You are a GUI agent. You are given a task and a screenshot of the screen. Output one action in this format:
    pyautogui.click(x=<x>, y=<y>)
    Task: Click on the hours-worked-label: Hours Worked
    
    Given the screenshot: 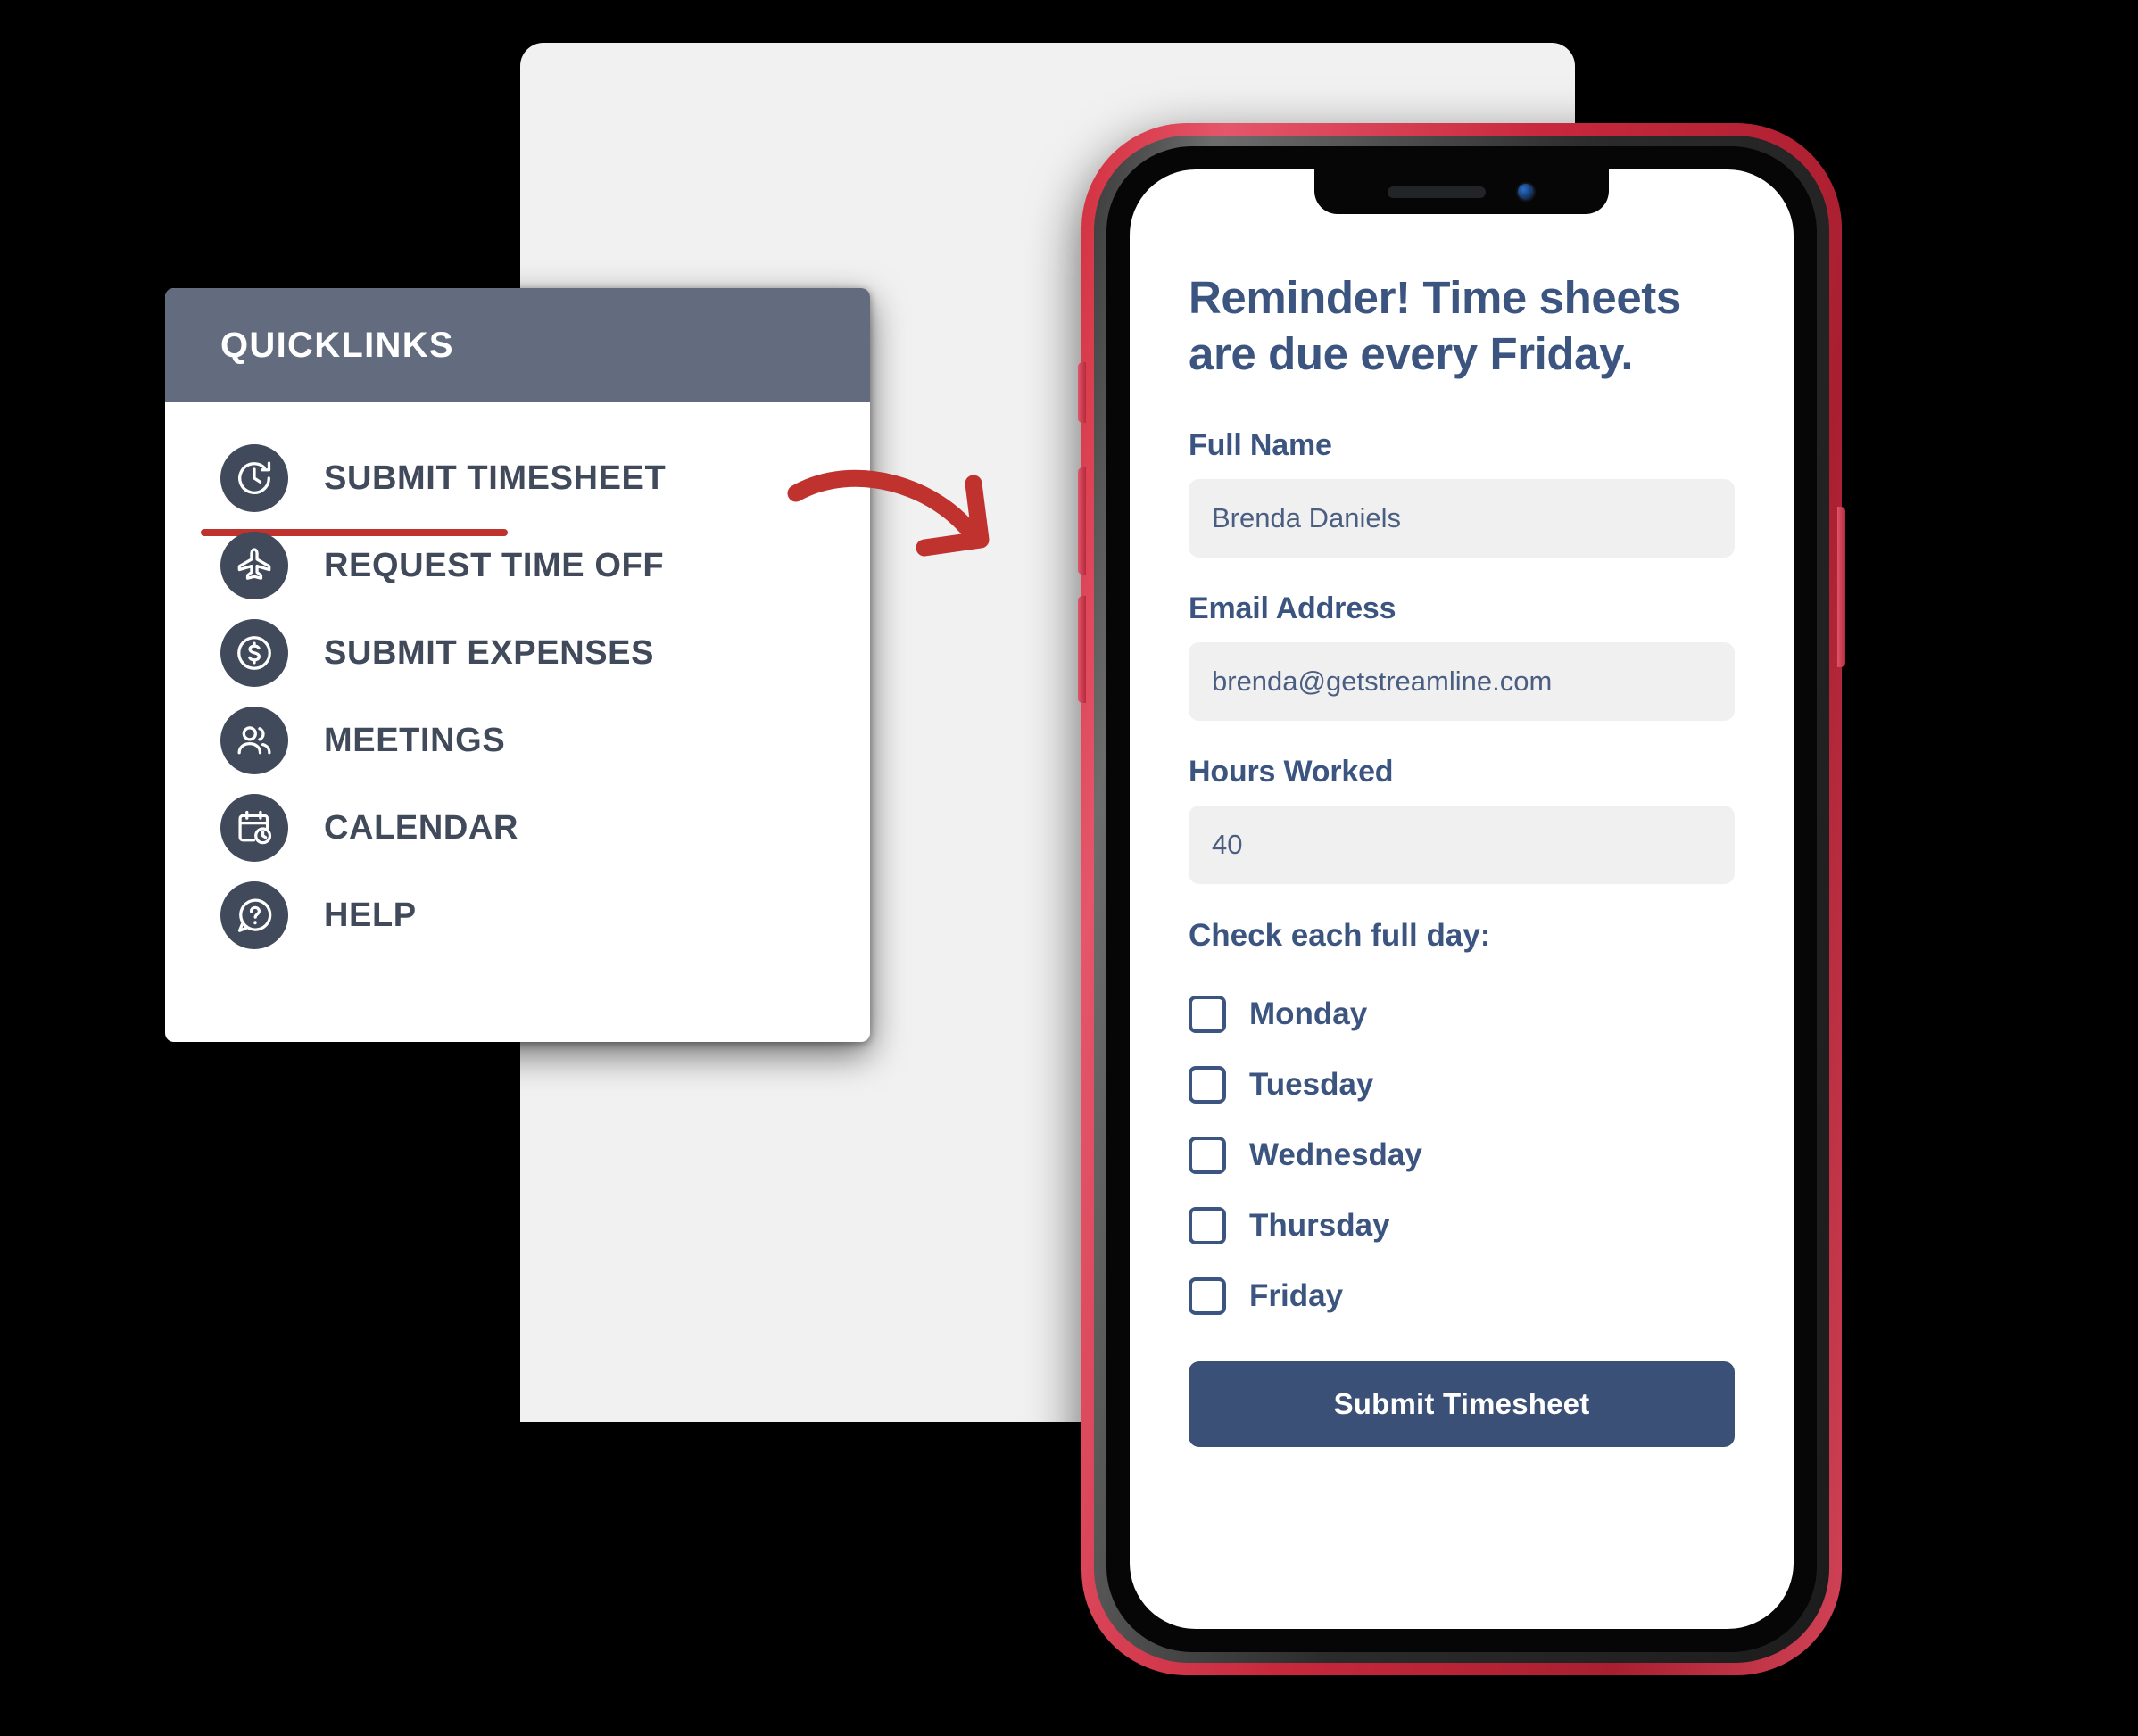 What is the action you would take?
    pyautogui.click(x=1291, y=772)
    